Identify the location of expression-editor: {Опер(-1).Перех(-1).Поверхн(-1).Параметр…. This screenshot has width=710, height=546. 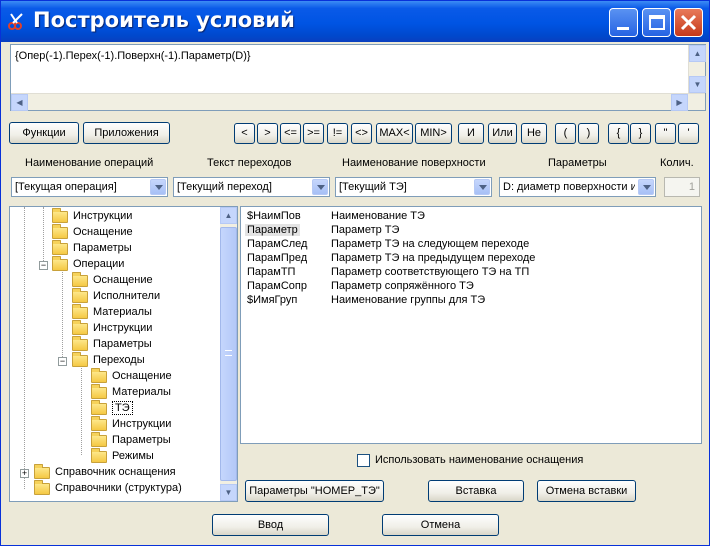
(358, 77).